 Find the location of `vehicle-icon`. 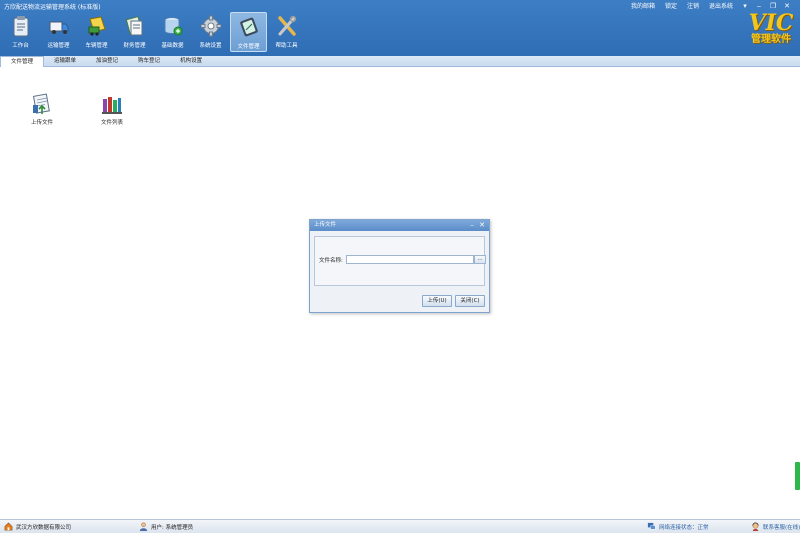

vehicle-icon is located at coordinates (97, 26).